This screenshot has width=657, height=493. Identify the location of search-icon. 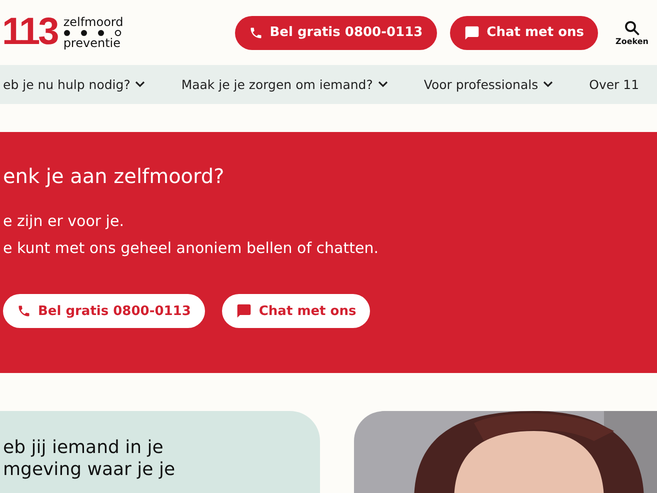
(632, 28).